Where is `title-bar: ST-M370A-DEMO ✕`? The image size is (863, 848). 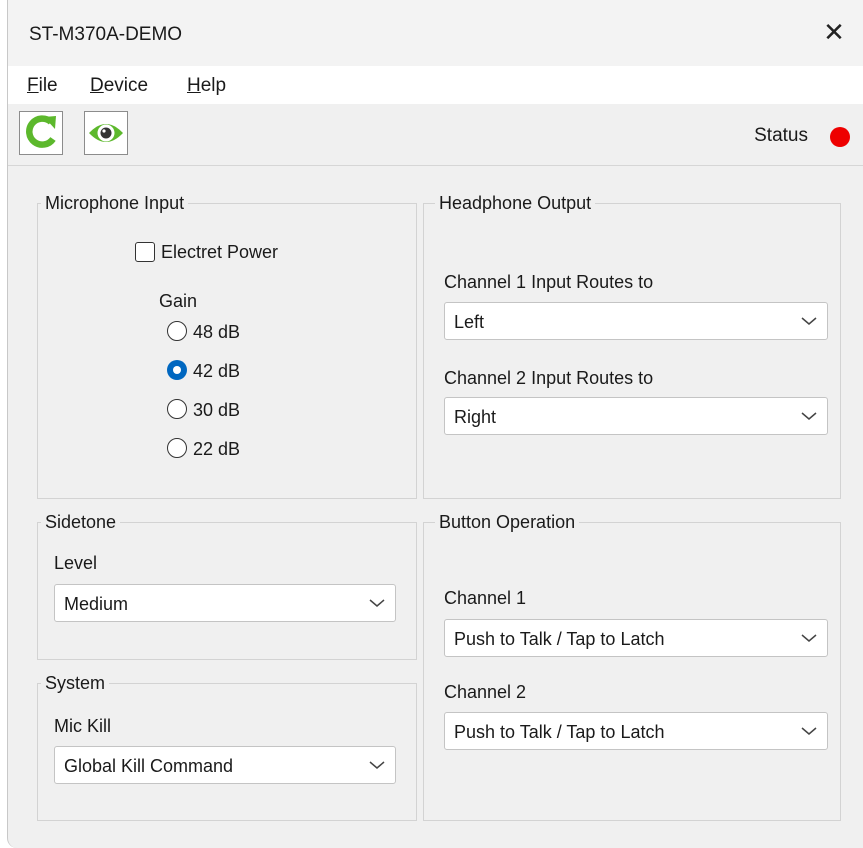
title-bar: ST-M370A-DEMO ✕ is located at coordinates (435, 33).